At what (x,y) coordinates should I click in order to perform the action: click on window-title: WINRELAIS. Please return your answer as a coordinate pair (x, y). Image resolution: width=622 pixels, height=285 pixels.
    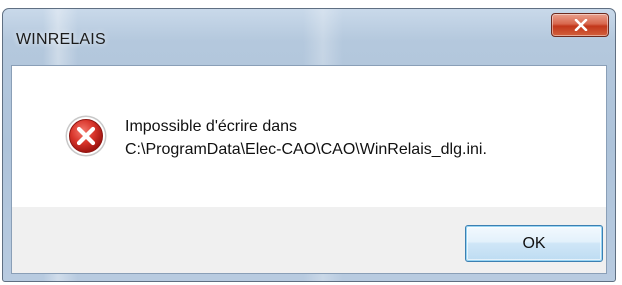
    Looking at the image, I should click on (61, 39).